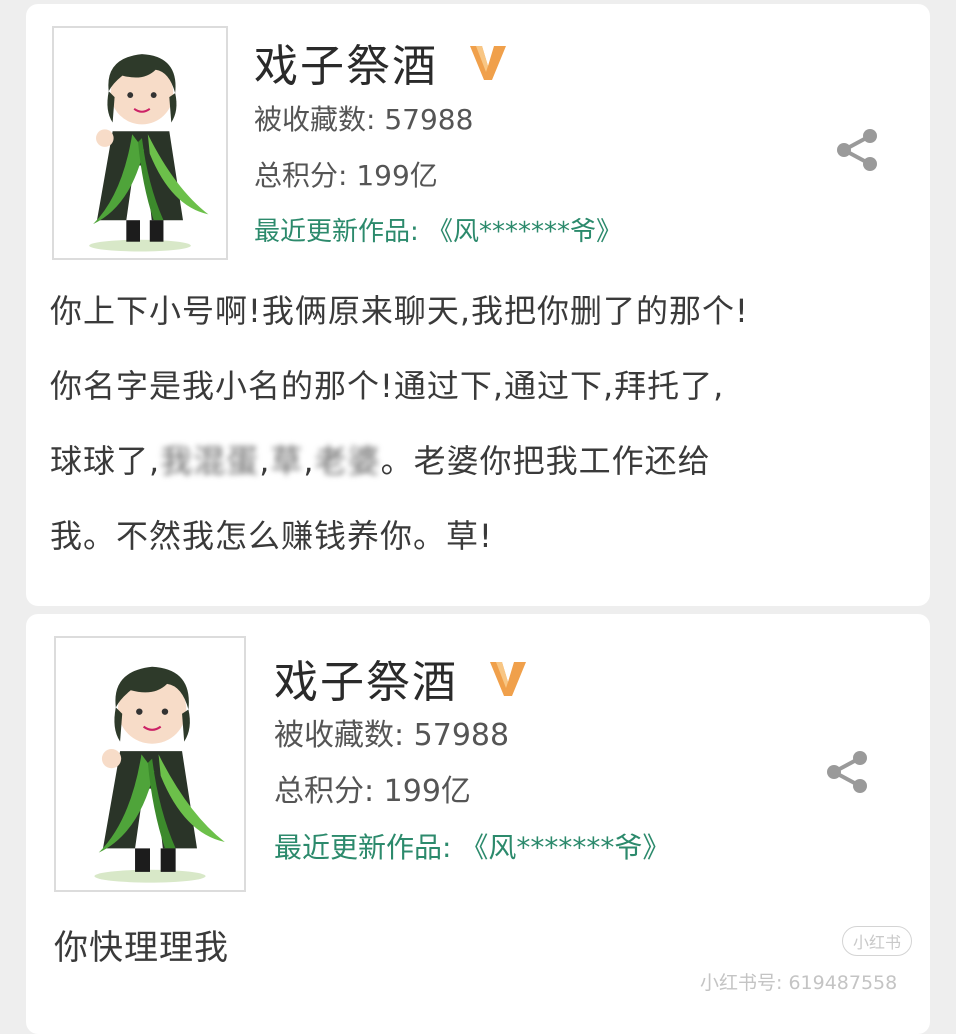 This screenshot has height=1034, width=956. I want to click on watermark-id: 小红书号: 619487558, so click(799, 983).